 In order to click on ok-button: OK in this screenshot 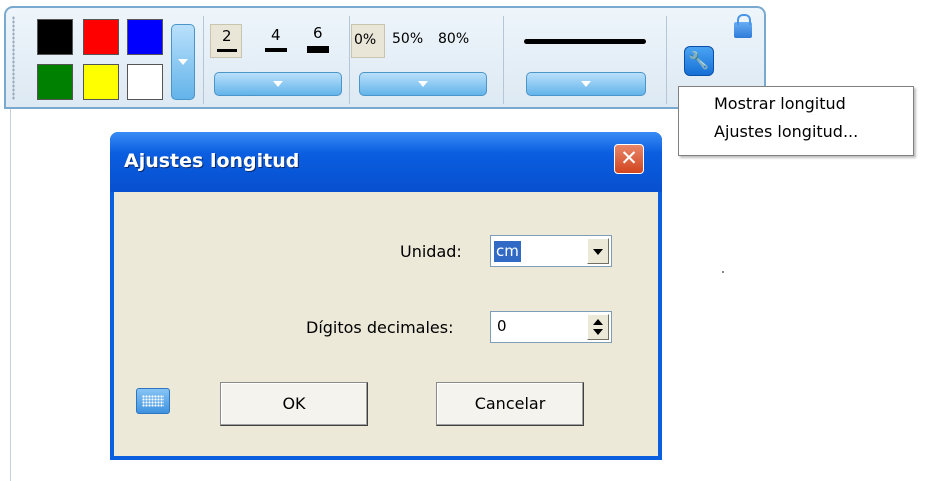, I will do `click(294, 404)`.